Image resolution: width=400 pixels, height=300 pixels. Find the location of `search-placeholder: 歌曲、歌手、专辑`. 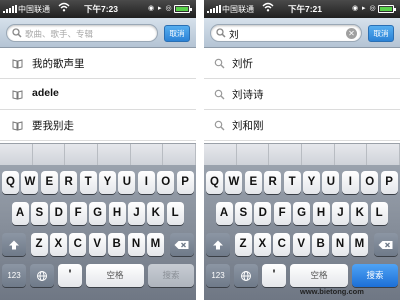

search-placeholder: 歌曲、歌手、专辑 is located at coordinates (59, 34).